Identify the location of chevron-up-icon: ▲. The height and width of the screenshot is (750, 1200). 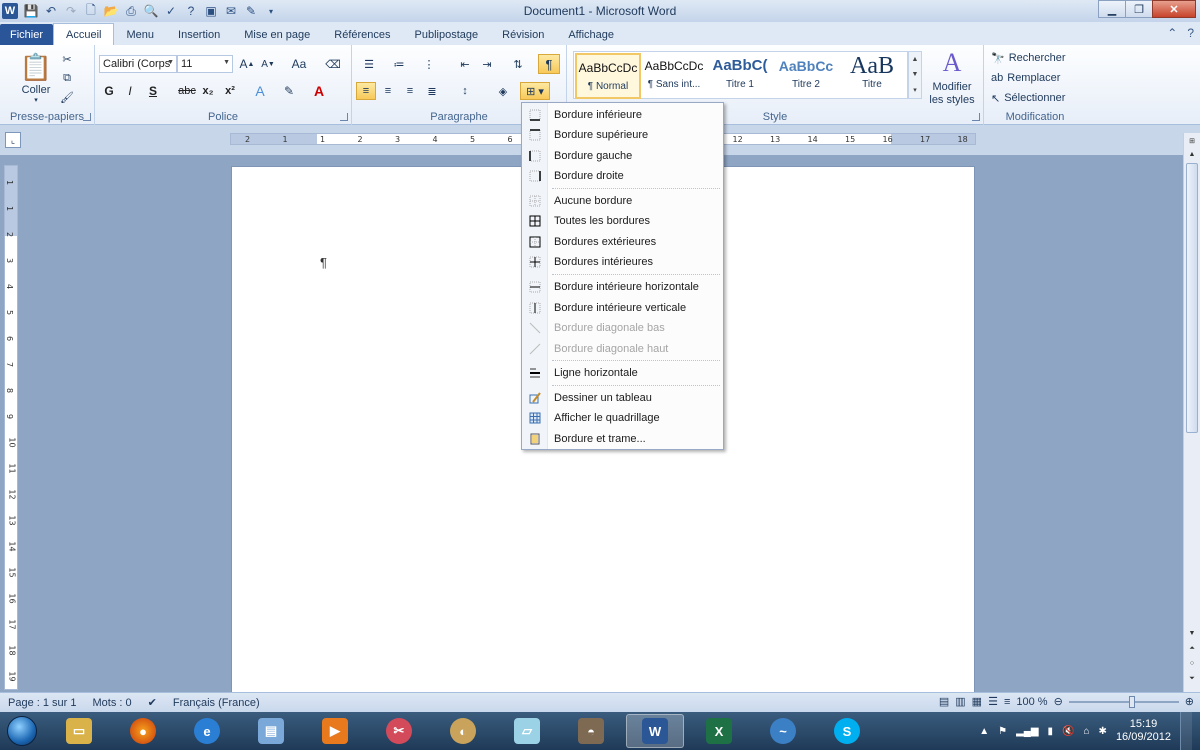
(915, 59).